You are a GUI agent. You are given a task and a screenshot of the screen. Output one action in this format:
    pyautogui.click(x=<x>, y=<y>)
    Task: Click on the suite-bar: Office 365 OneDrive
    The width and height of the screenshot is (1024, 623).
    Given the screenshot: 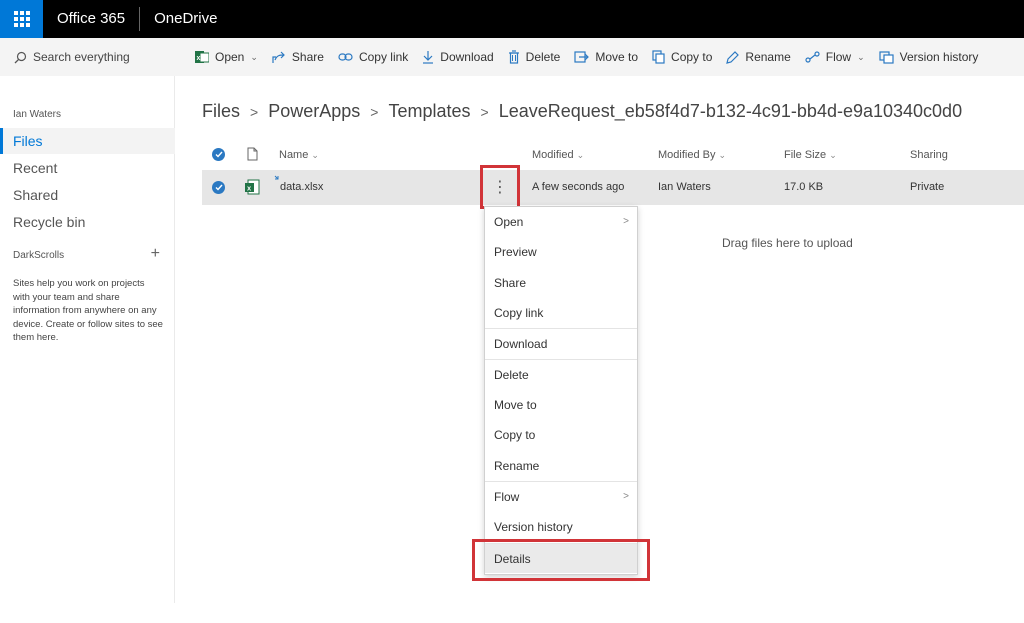 What is the action you would take?
    pyautogui.click(x=512, y=19)
    